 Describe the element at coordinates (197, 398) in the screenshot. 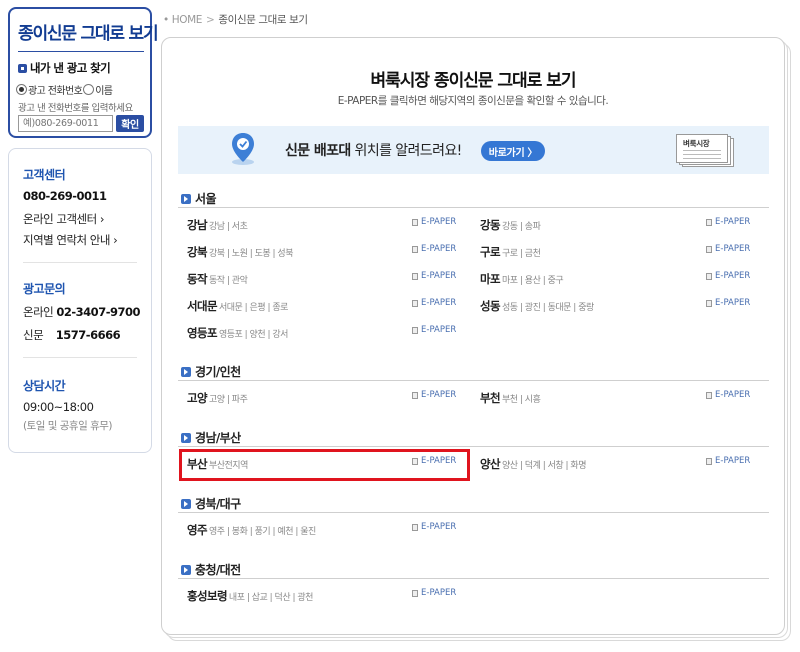

I see `region-name: 고양` at that location.